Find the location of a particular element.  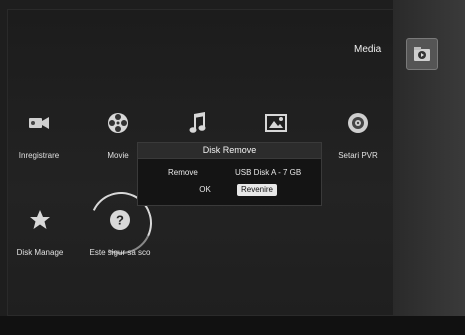

menu-item-setari-pvr: Setari PVR is located at coordinates (358, 135).